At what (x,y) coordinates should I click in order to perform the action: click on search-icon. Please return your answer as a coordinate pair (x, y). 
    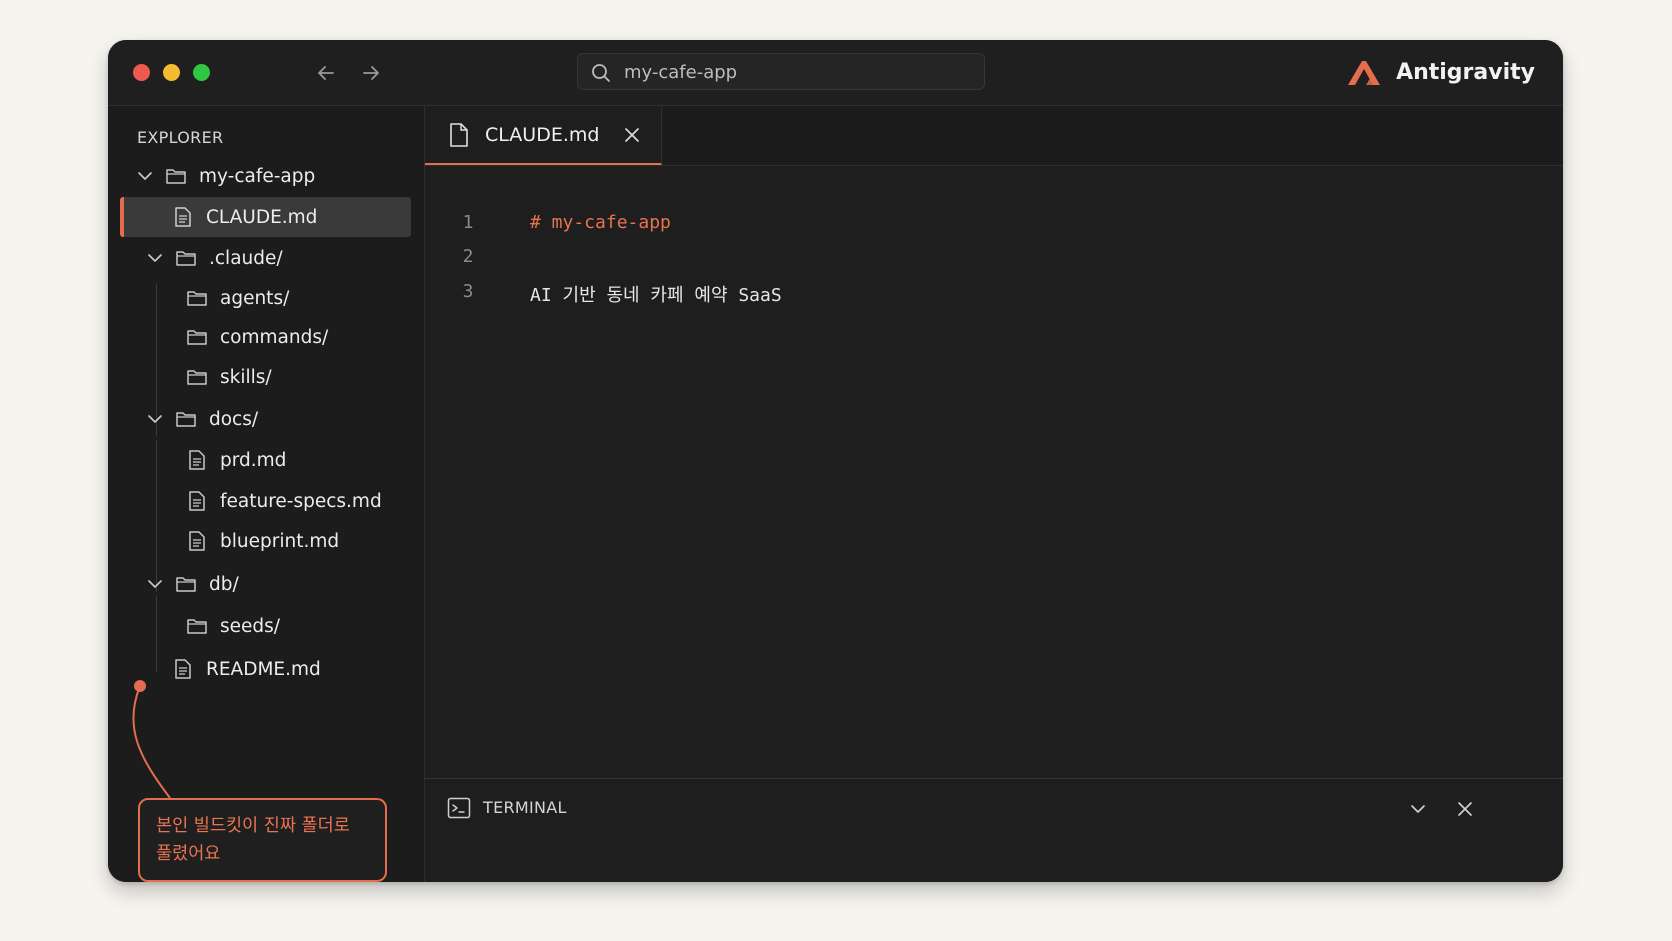
    Looking at the image, I should click on (601, 73).